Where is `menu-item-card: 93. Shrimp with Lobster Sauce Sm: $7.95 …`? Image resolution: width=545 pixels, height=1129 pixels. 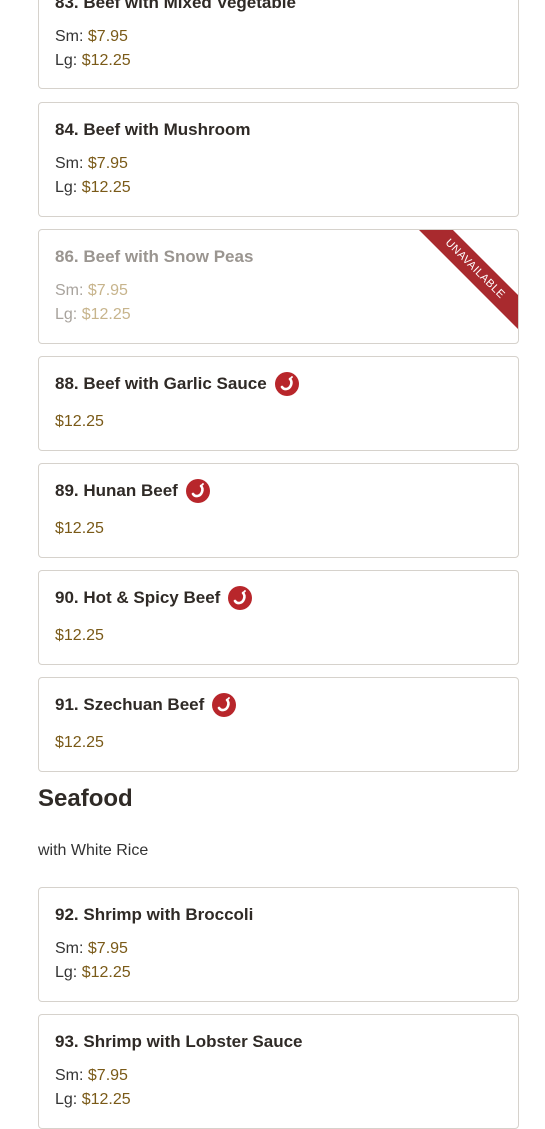
menu-item-card: 93. Shrimp with Lobster Sauce Sm: $7.95 … is located at coordinates (278, 1071).